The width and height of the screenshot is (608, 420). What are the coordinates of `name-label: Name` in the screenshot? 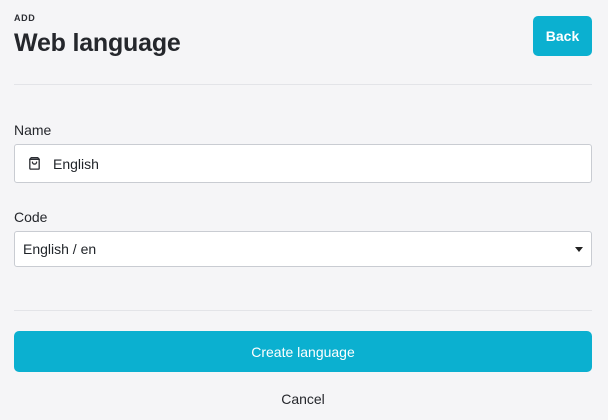 It's located at (33, 130).